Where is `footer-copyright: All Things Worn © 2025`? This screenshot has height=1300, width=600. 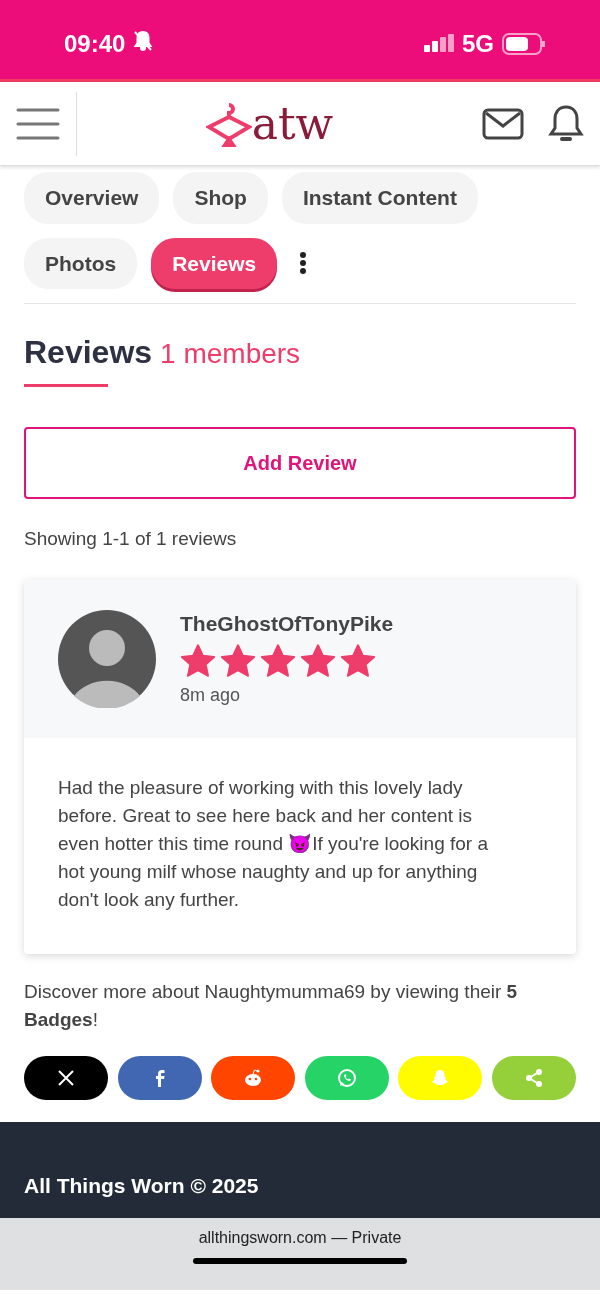 footer-copyright: All Things Worn © 2025 is located at coordinates (141, 1186).